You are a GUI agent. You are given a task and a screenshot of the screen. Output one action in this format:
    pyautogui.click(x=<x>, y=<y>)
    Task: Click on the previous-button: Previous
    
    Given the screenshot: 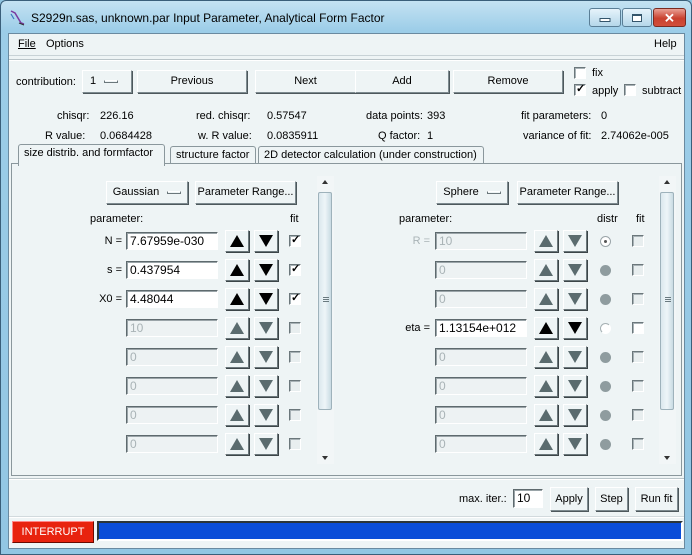 What is the action you would take?
    pyautogui.click(x=192, y=81)
    